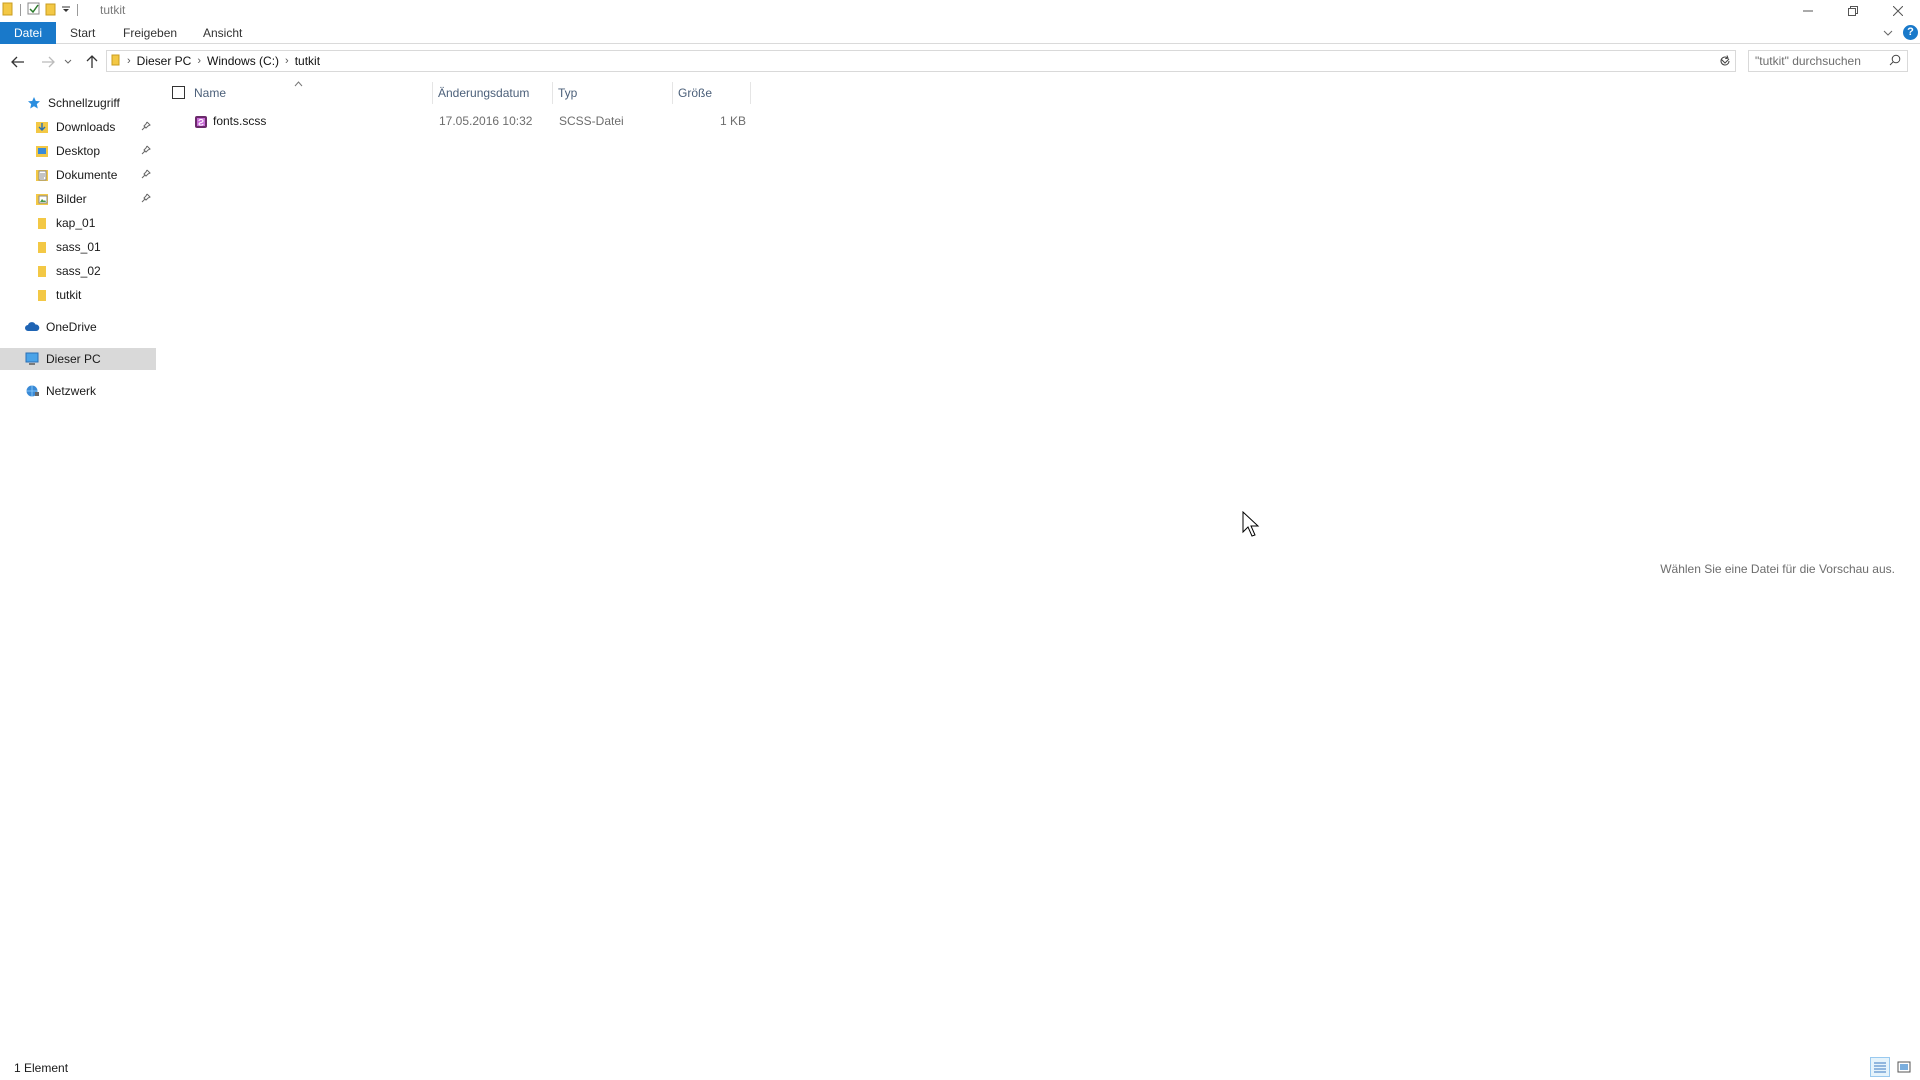 Image resolution: width=1920 pixels, height=1080 pixels. I want to click on back-button, so click(18, 62).